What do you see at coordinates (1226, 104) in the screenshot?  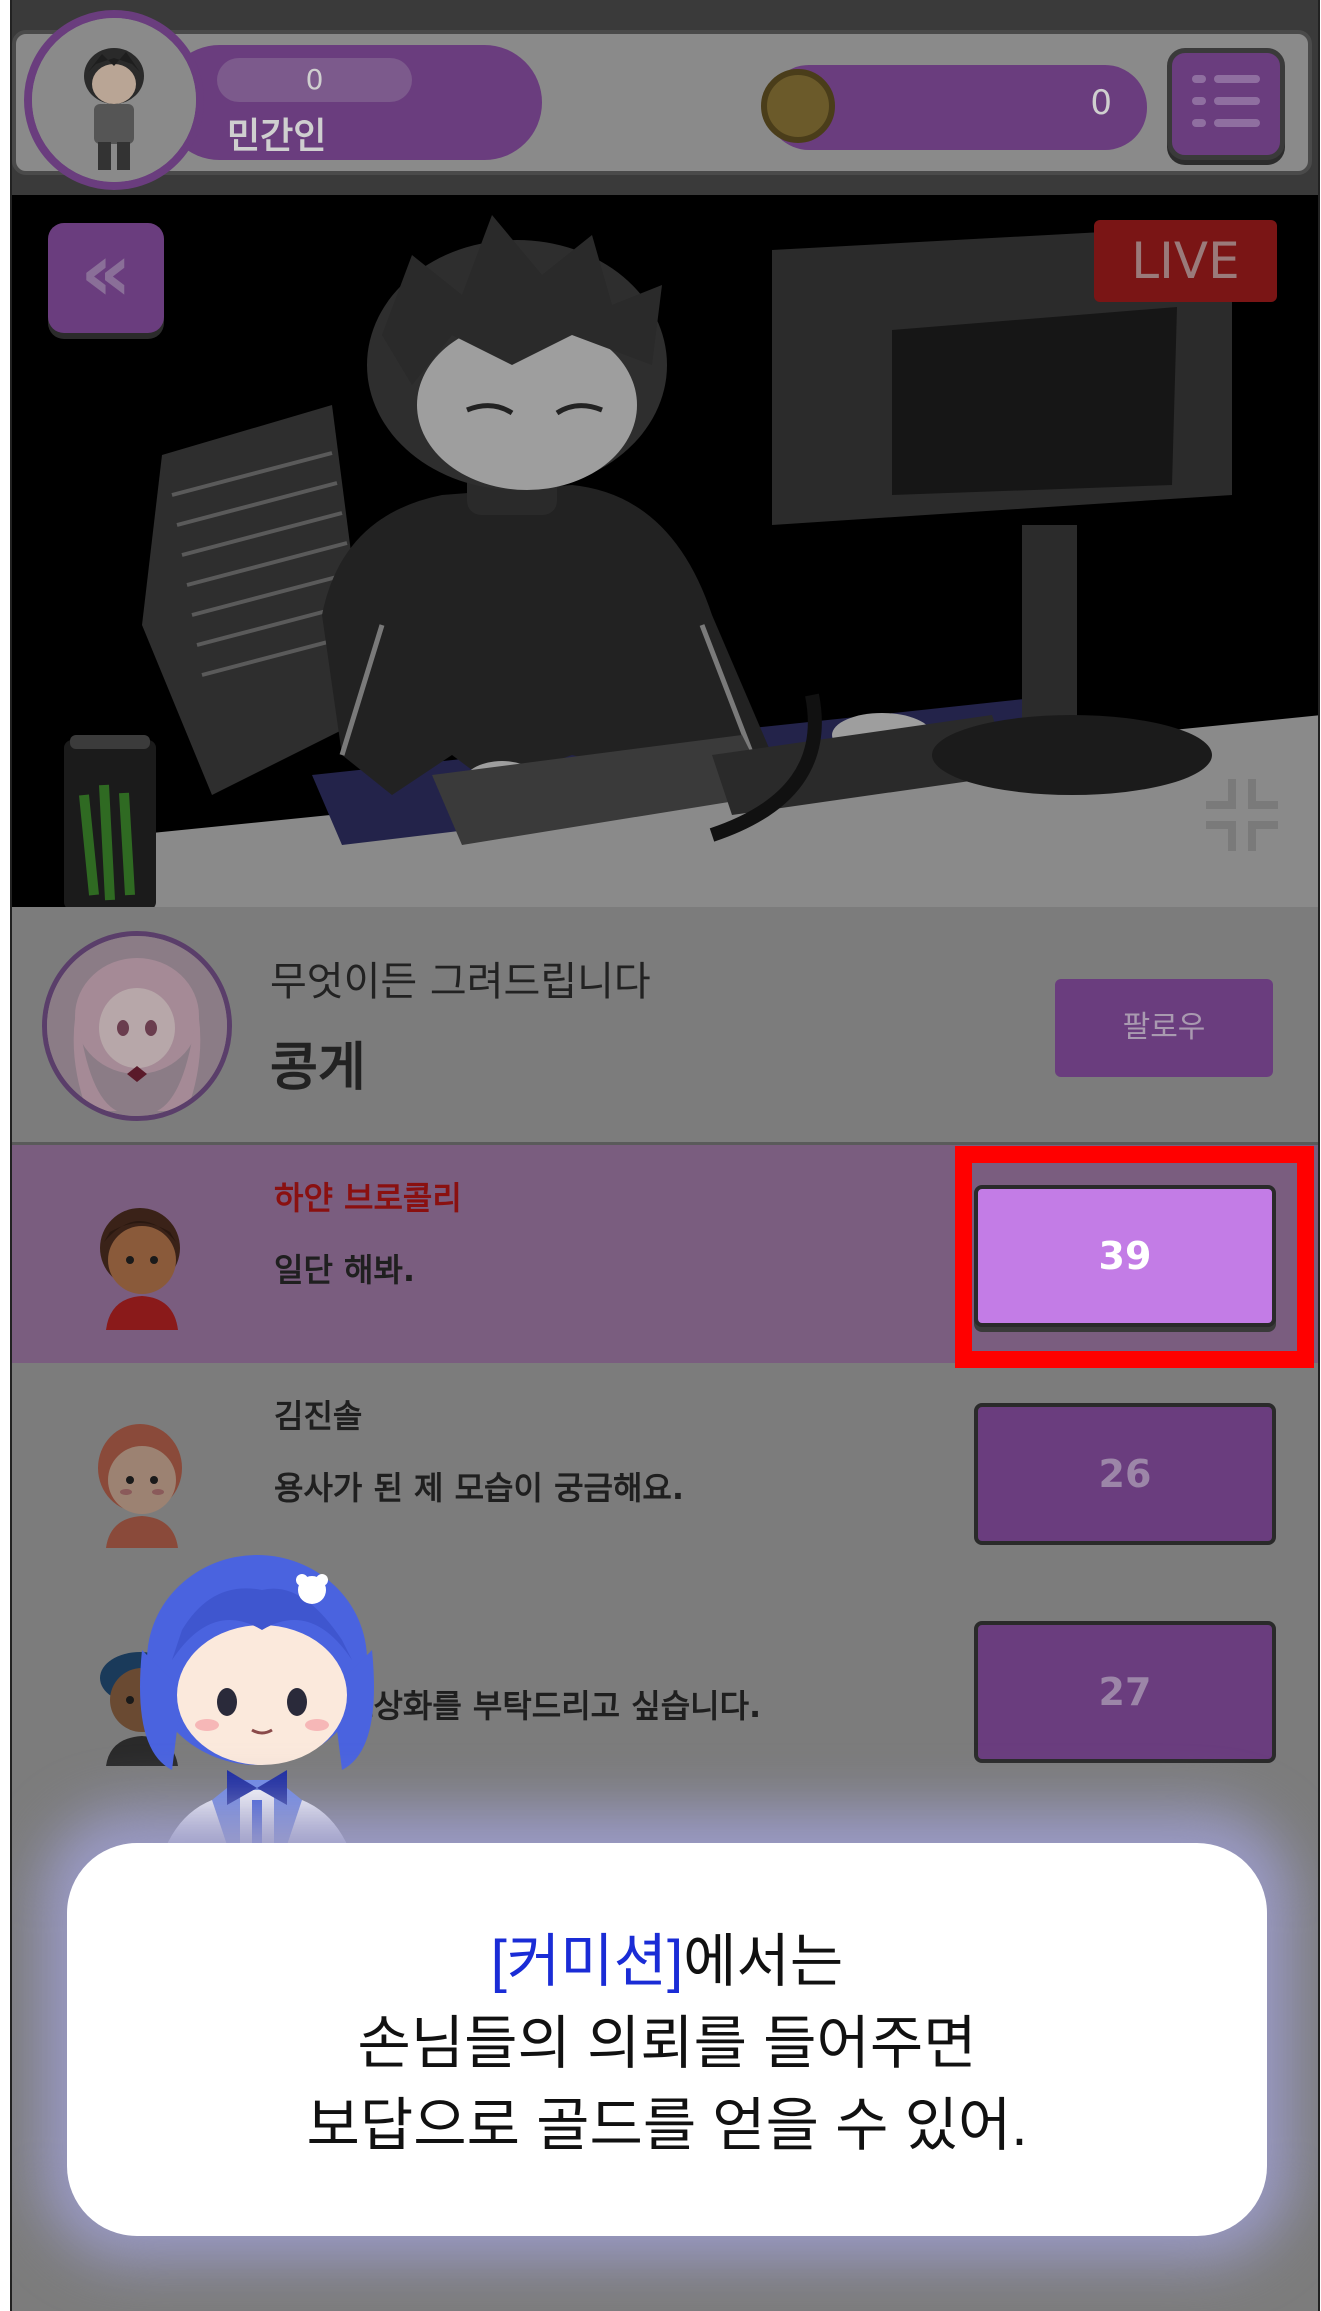 I see `menu-button` at bounding box center [1226, 104].